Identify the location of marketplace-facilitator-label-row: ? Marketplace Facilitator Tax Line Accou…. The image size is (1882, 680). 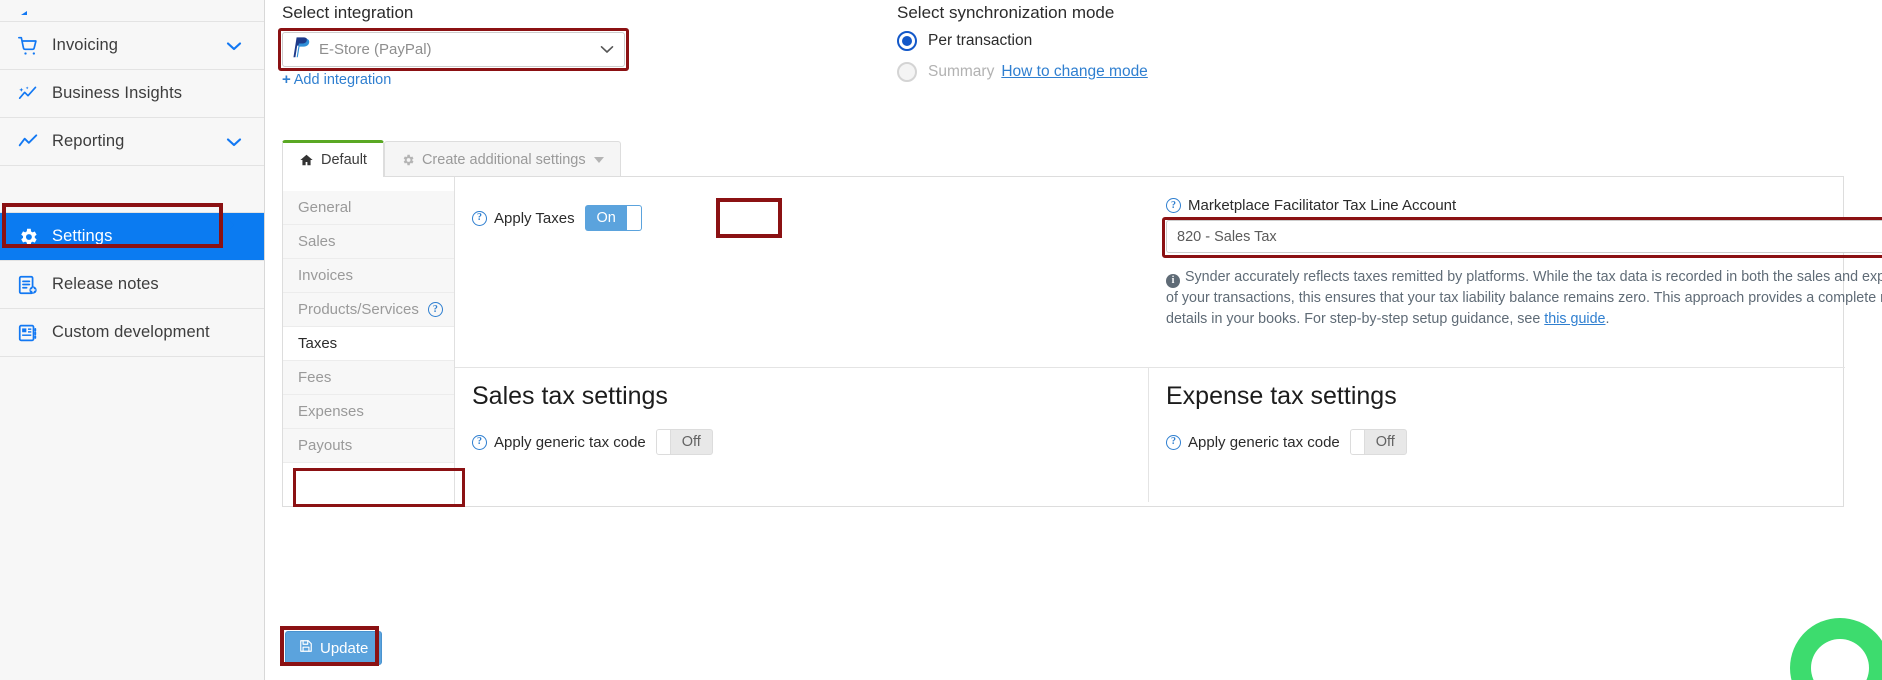
(1524, 205).